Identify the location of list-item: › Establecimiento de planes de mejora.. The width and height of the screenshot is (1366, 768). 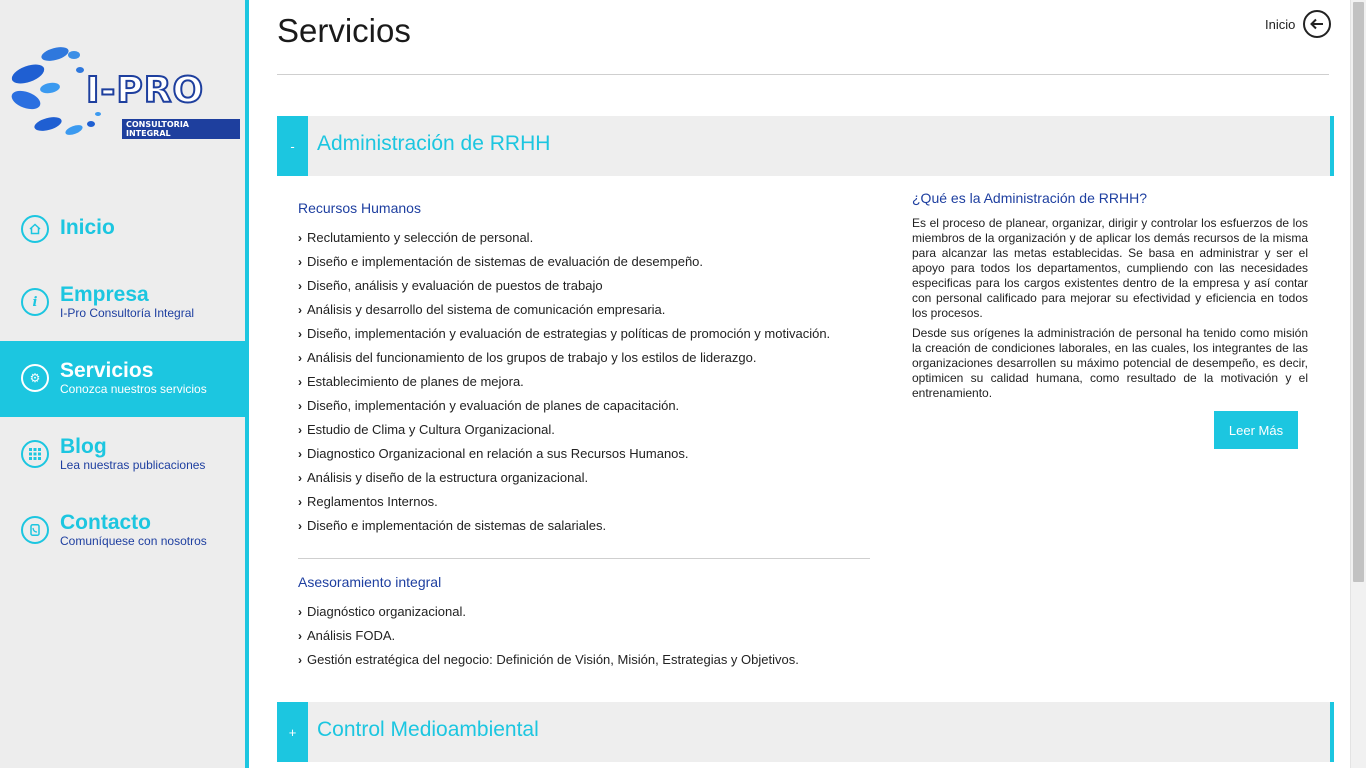
(564, 382).